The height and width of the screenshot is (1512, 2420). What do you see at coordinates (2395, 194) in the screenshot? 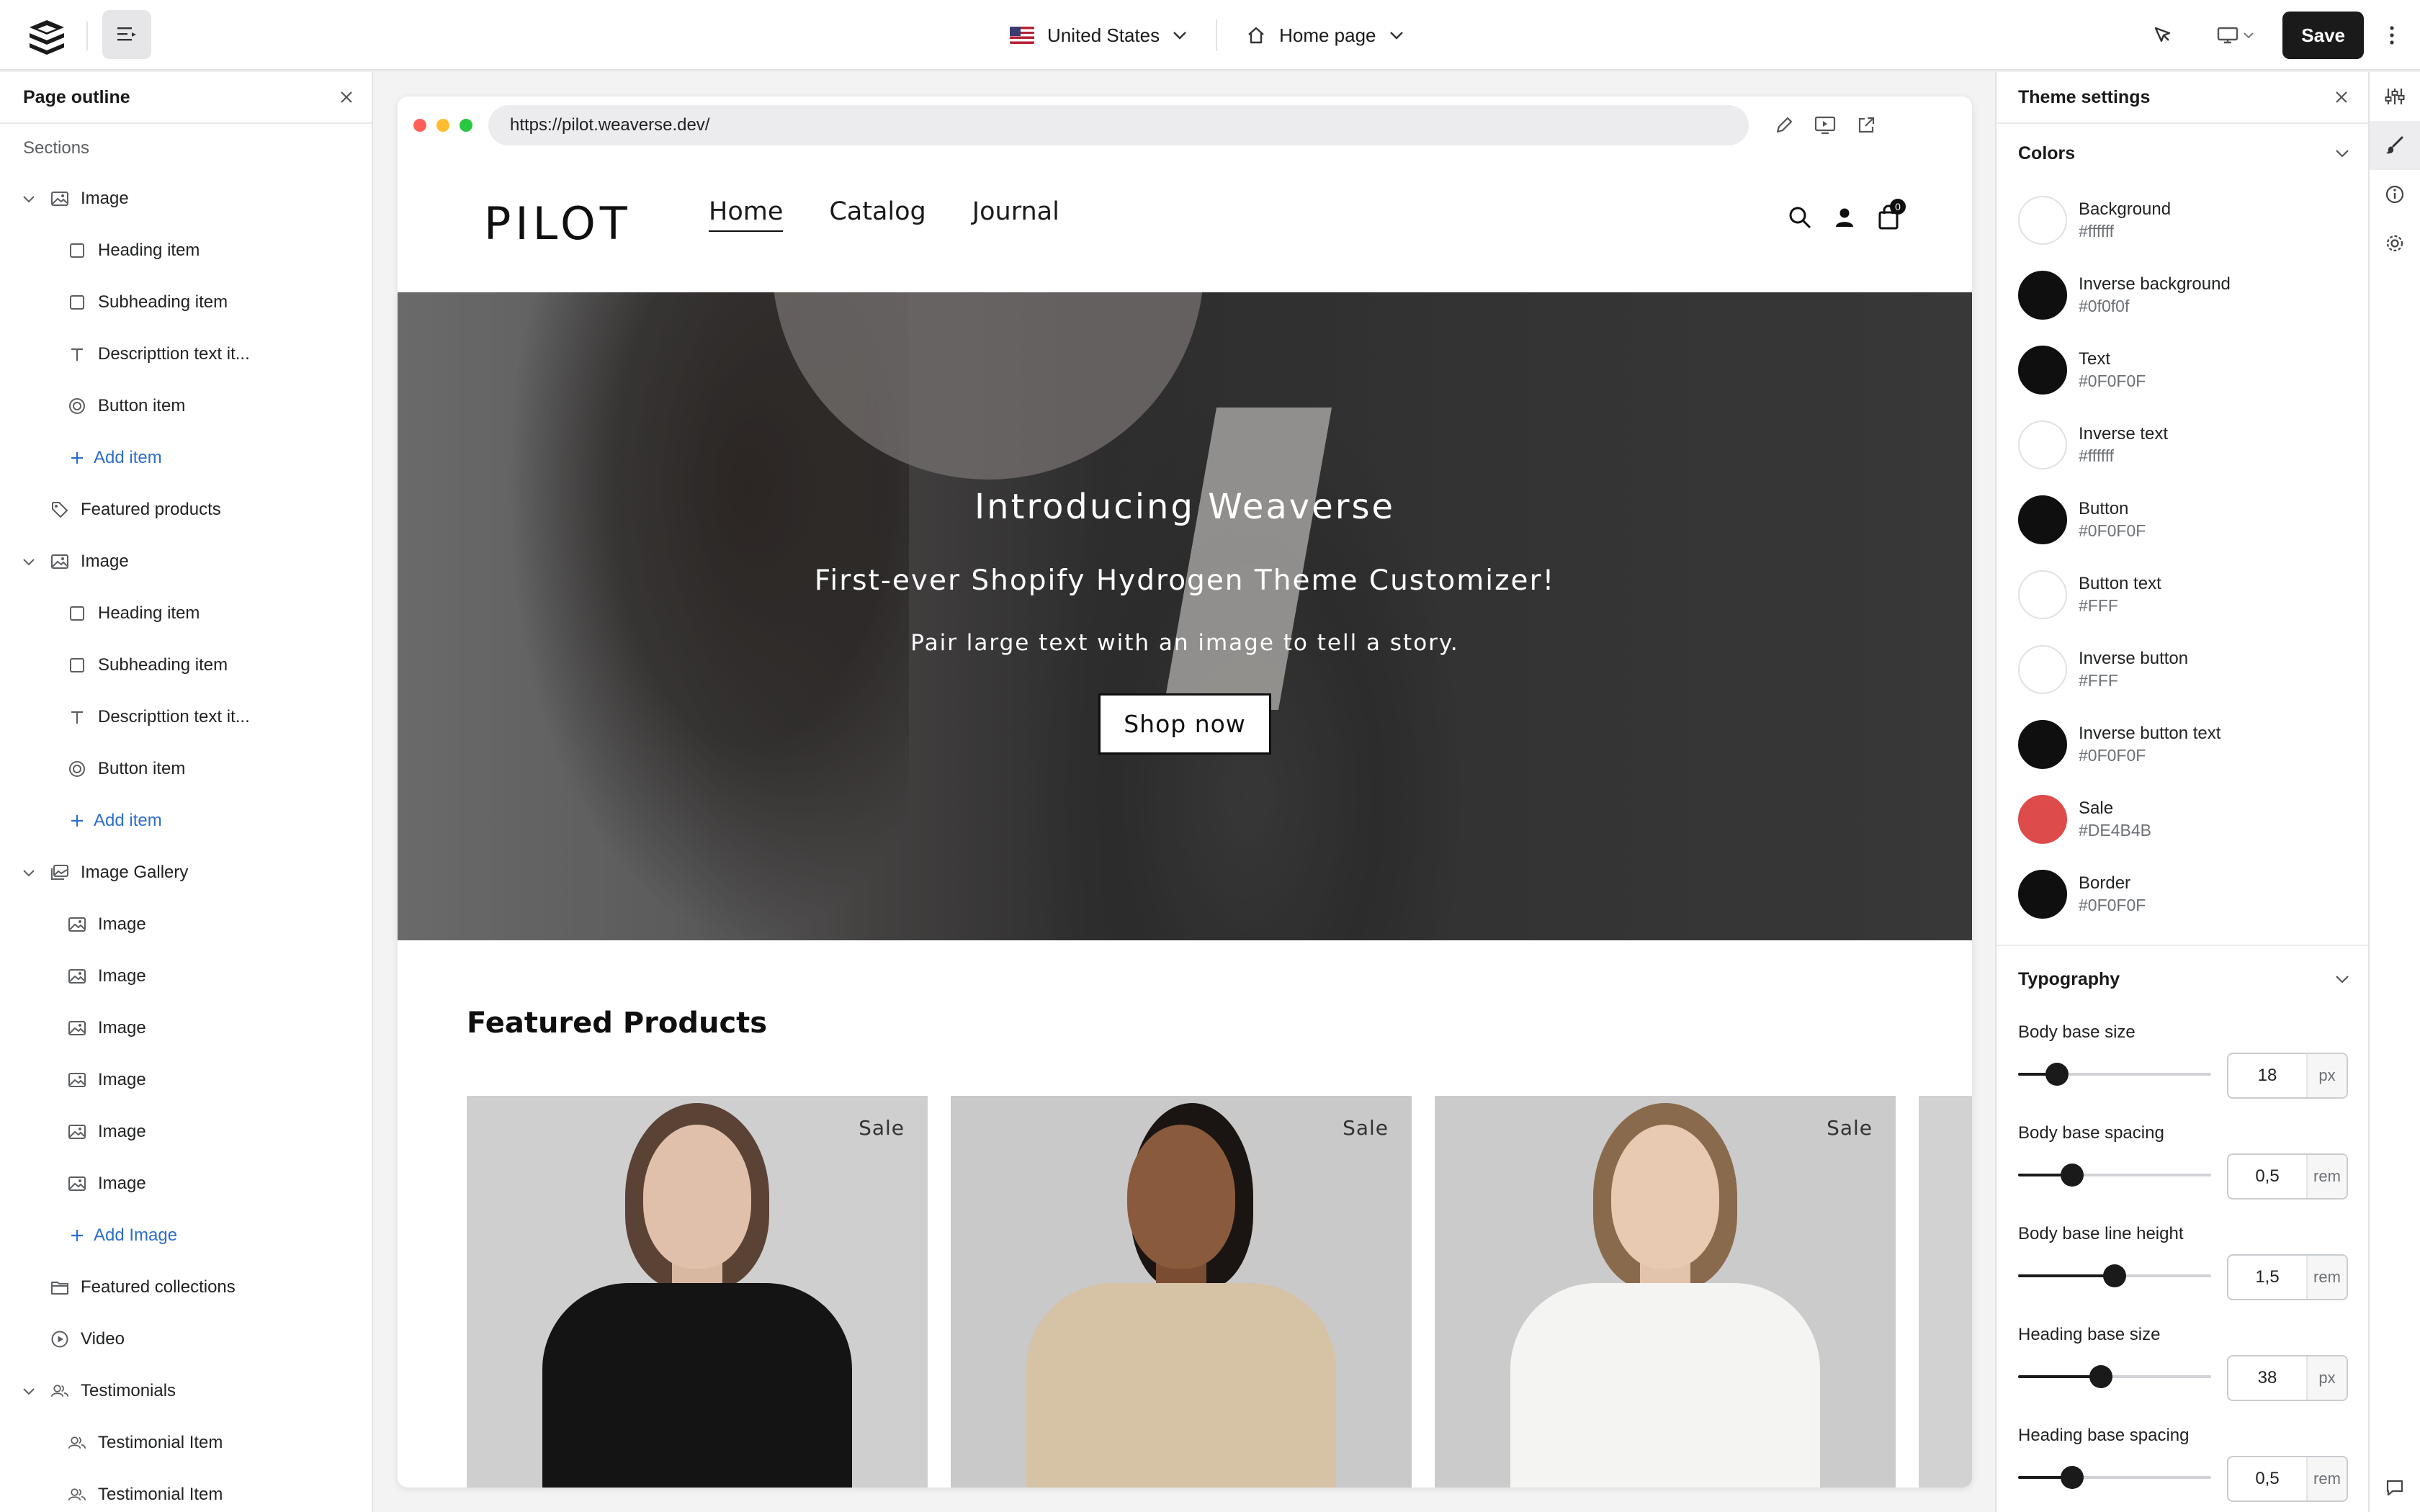
I see `info-tab` at bounding box center [2395, 194].